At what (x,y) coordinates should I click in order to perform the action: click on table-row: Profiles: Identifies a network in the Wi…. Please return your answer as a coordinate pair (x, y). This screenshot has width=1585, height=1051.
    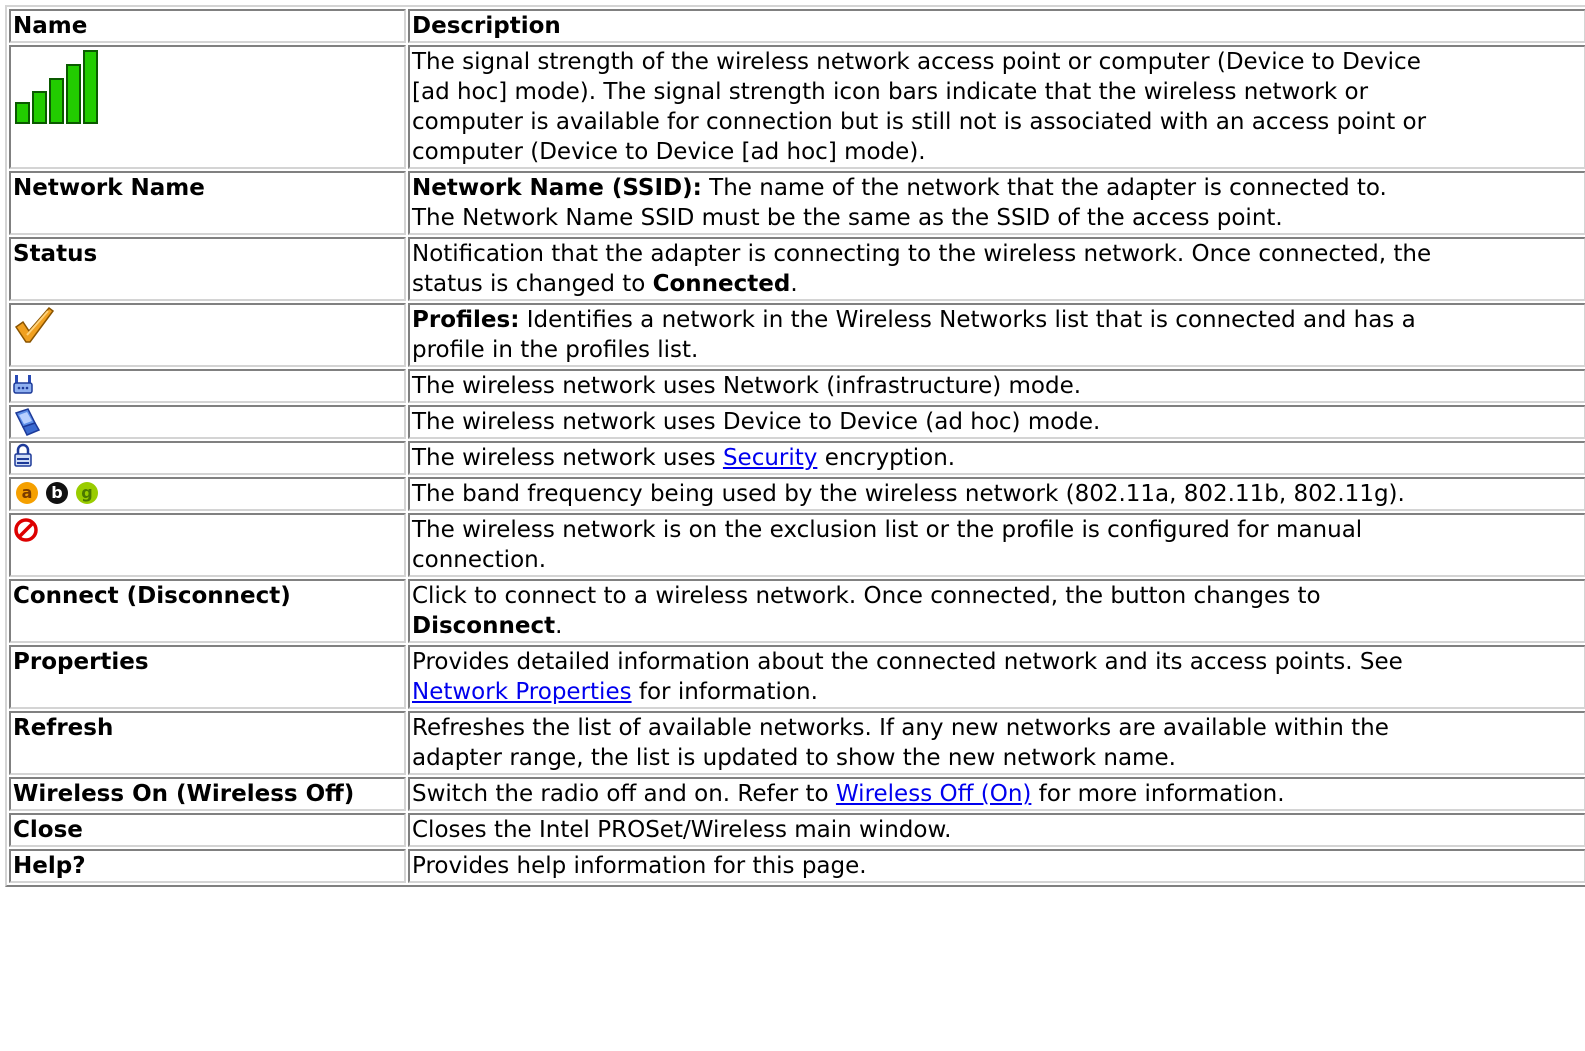
    Looking at the image, I should click on (797, 335).